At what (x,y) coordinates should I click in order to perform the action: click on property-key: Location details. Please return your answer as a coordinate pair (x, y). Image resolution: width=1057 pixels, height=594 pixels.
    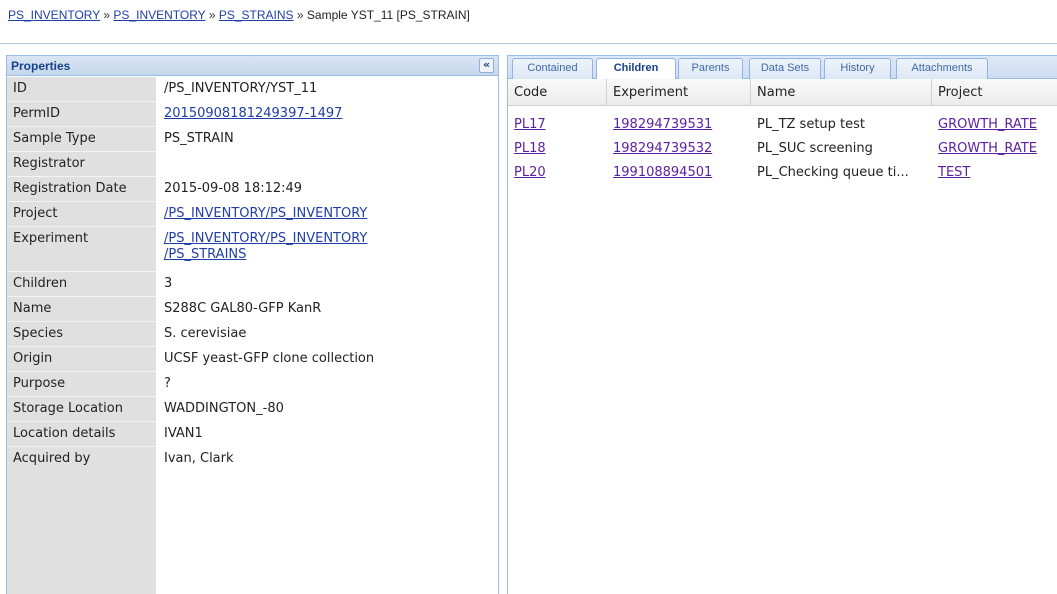
    Looking at the image, I should click on (81, 434).